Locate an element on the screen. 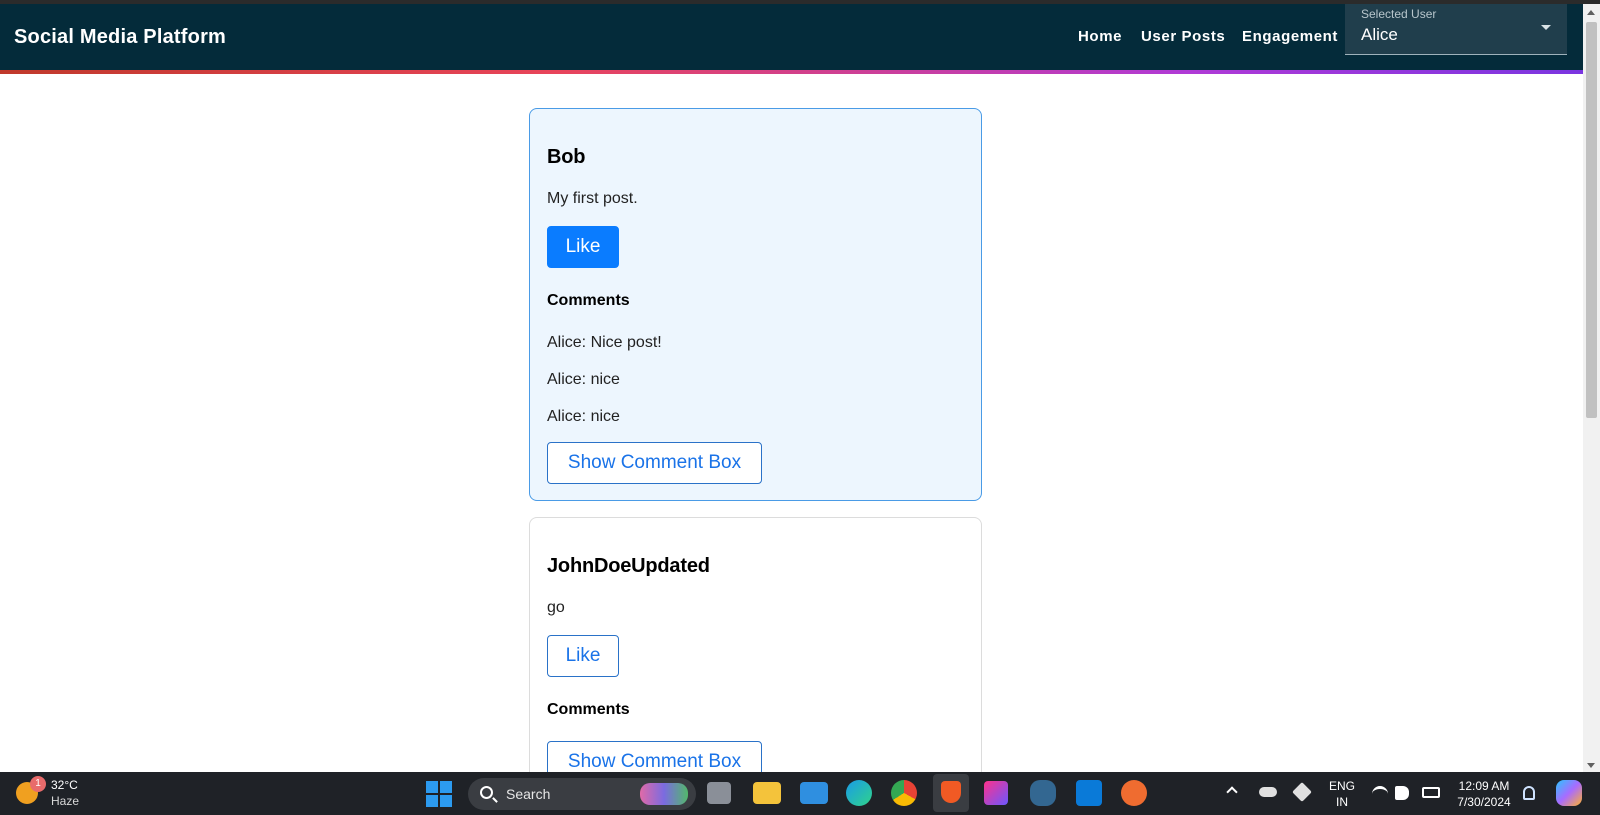 The height and width of the screenshot is (815, 1600). selected-user-label: Selected User is located at coordinates (1399, 14).